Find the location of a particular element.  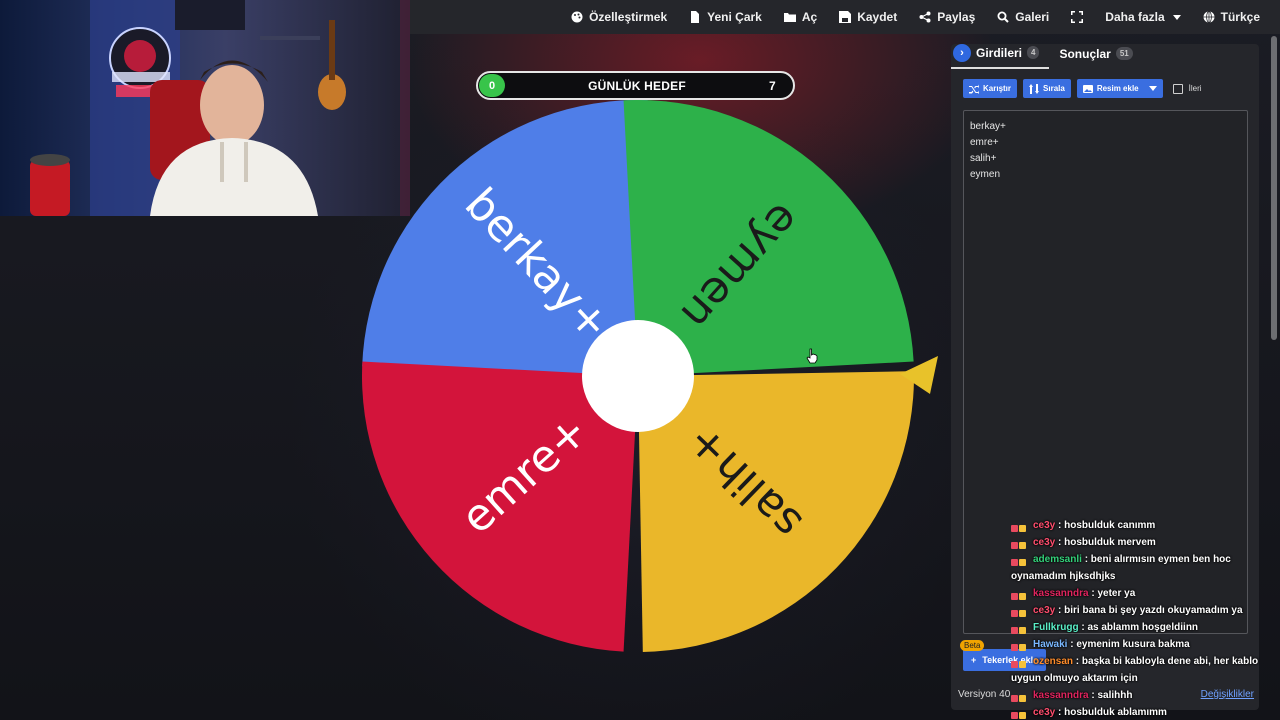

nav-language-button: Türkçe is located at coordinates (1231, 17).